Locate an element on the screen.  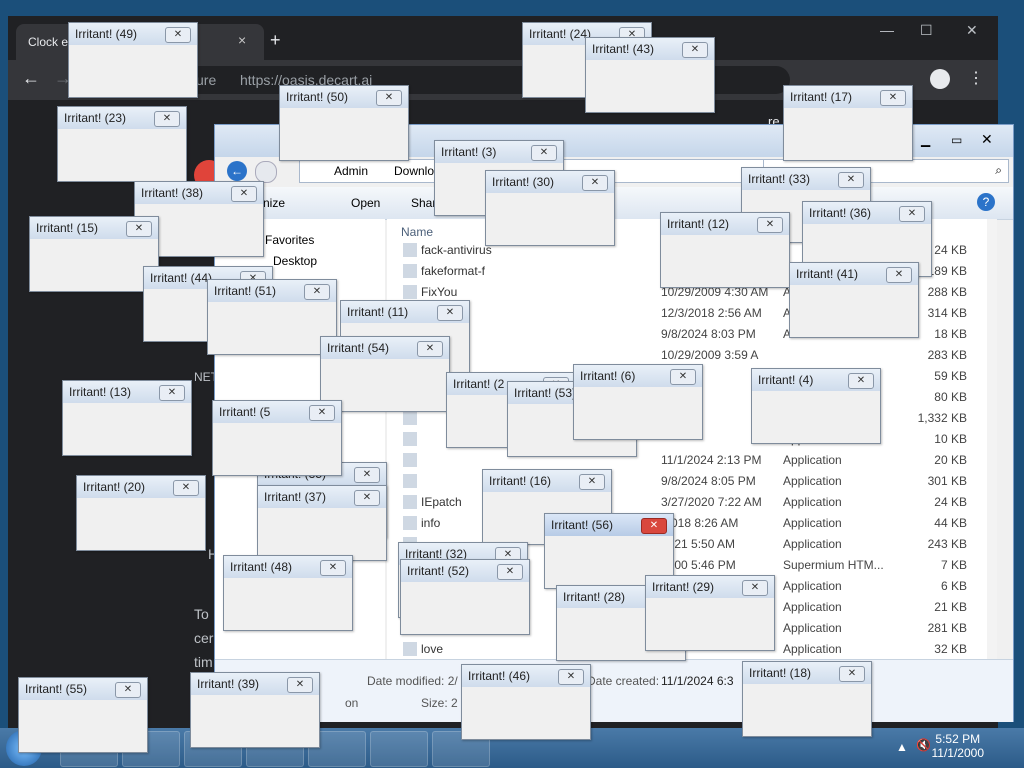
dialog-titlebar: Irritant! (23) ✕ is located at coordinates (122, 118).